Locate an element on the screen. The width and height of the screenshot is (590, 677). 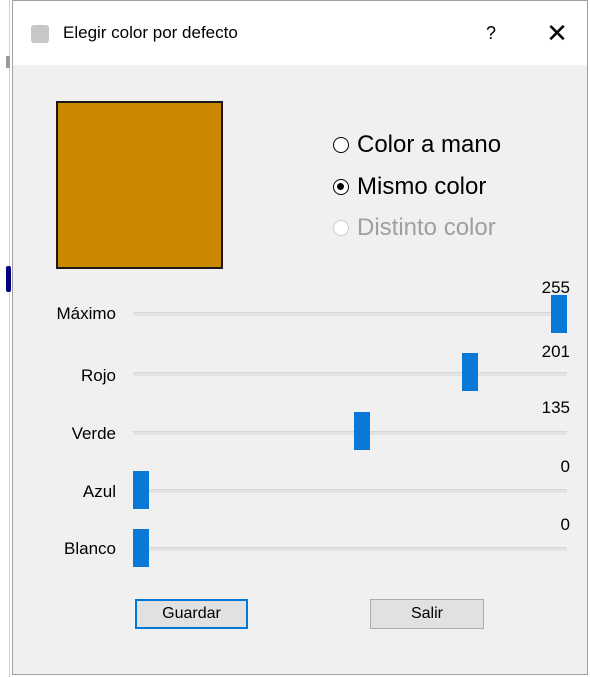
slider-thumb-azul is located at coordinates (141, 490).